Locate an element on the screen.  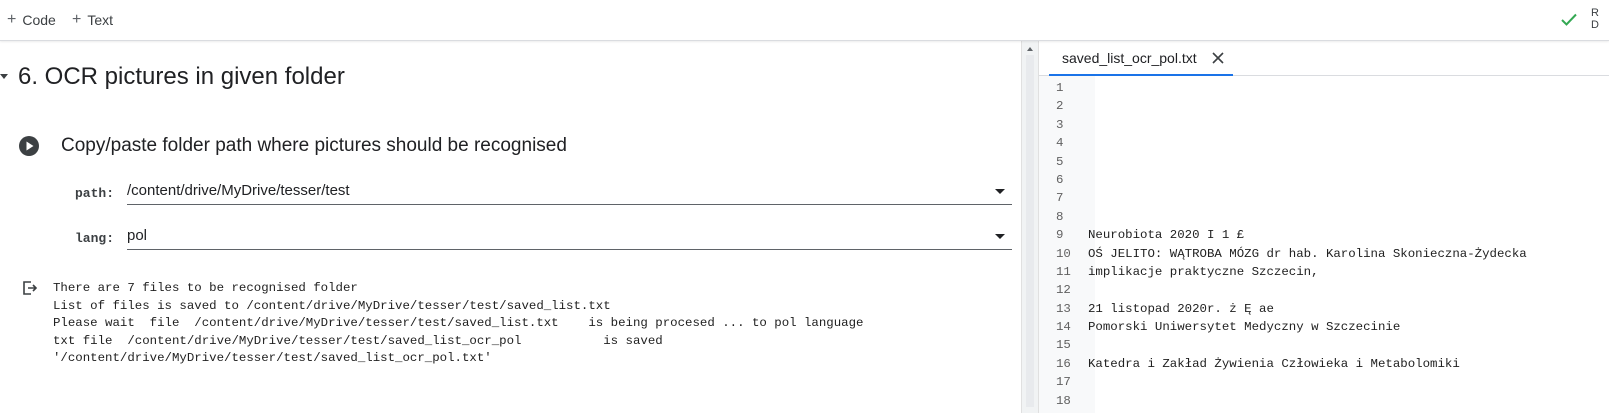
path-label: path: is located at coordinates (95, 193).